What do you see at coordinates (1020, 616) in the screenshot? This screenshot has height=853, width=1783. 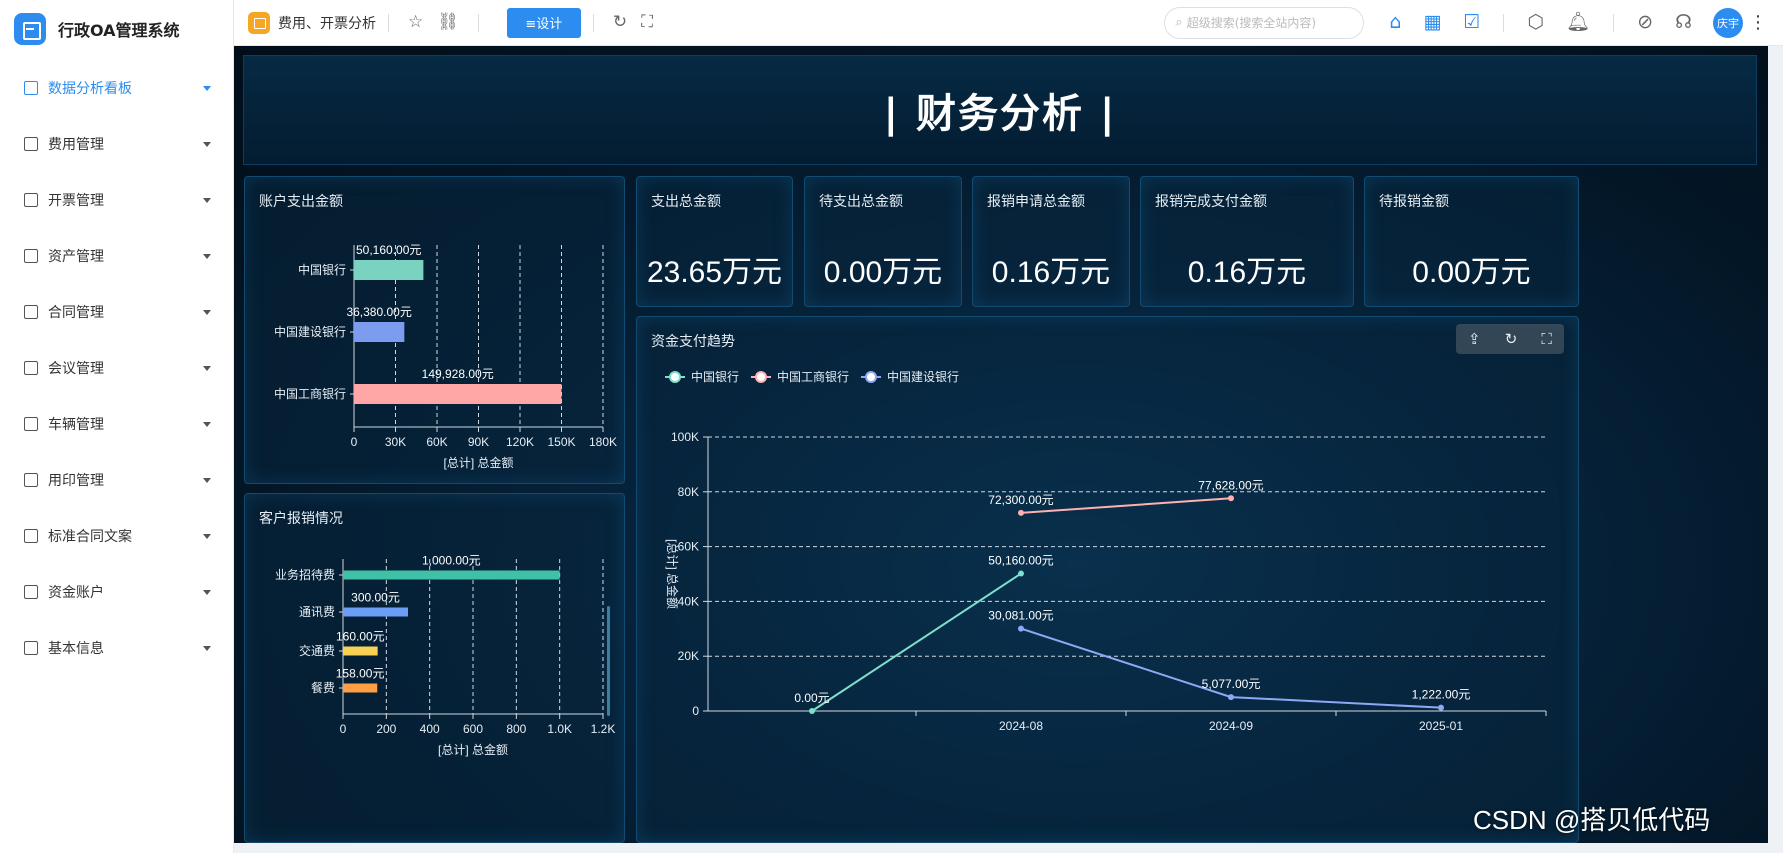 I see `data-label: 30,081.00元` at bounding box center [1020, 616].